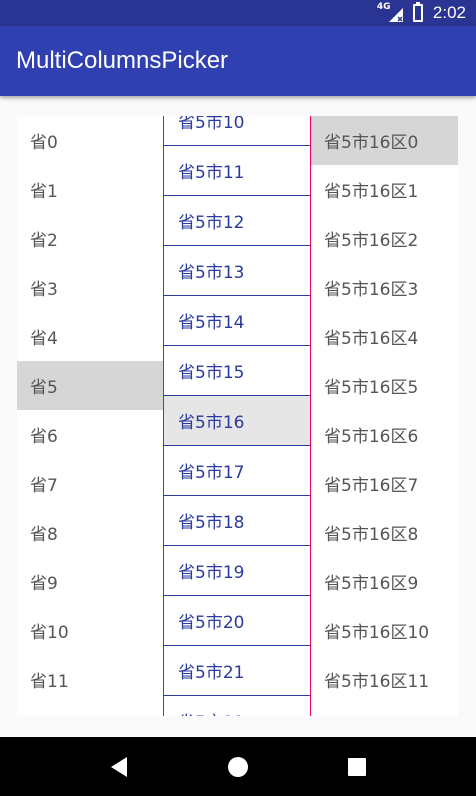 The width and height of the screenshot is (476, 796). Describe the element at coordinates (384, 189) in the screenshot. I see `district-item: 省5市16区1` at that location.